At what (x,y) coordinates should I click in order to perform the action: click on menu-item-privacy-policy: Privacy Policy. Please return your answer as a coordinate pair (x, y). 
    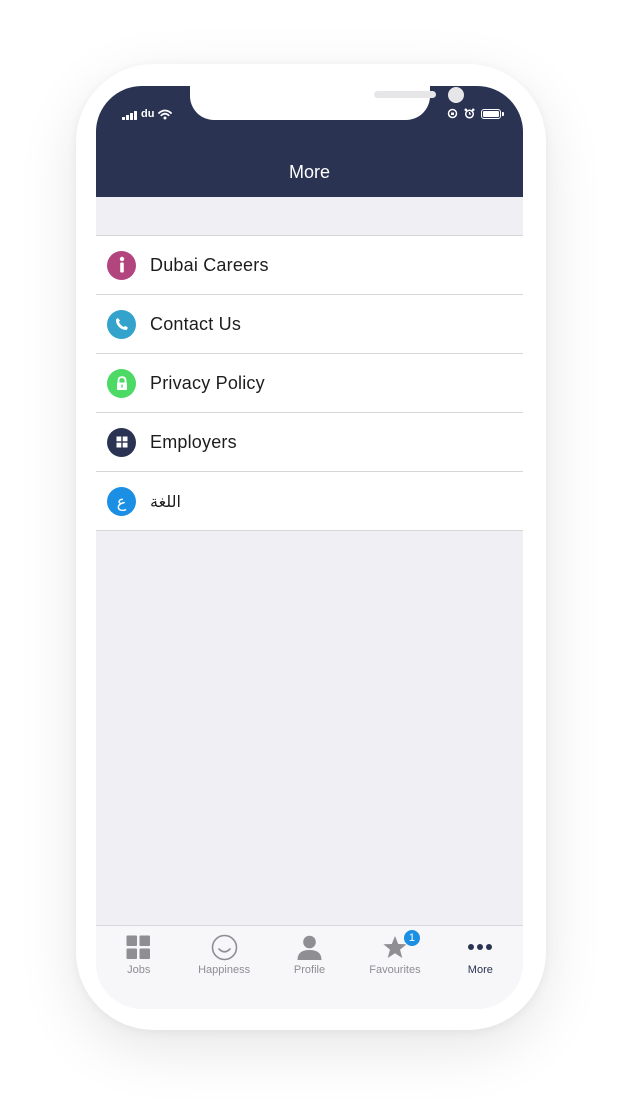
    Looking at the image, I should click on (309, 383).